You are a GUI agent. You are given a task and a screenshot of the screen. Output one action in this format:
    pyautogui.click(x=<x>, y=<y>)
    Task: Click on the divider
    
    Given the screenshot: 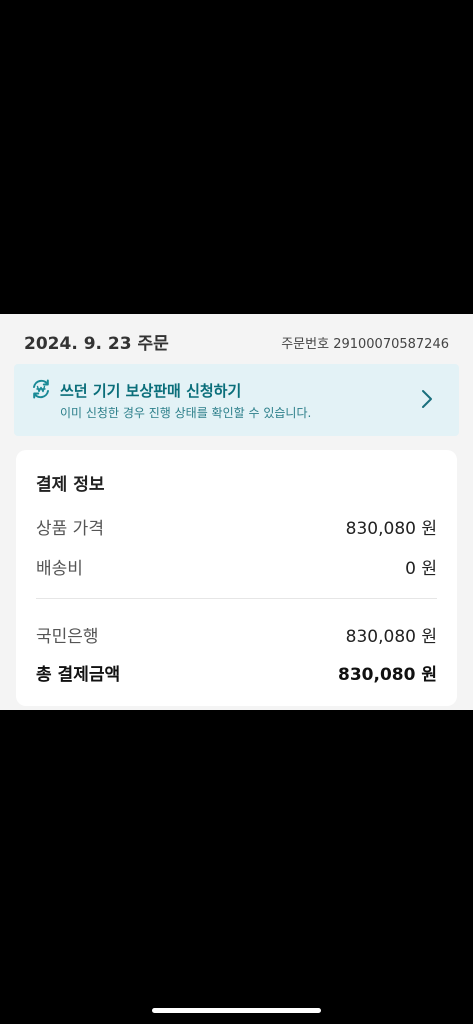 What is the action you would take?
    pyautogui.click(x=236, y=598)
    